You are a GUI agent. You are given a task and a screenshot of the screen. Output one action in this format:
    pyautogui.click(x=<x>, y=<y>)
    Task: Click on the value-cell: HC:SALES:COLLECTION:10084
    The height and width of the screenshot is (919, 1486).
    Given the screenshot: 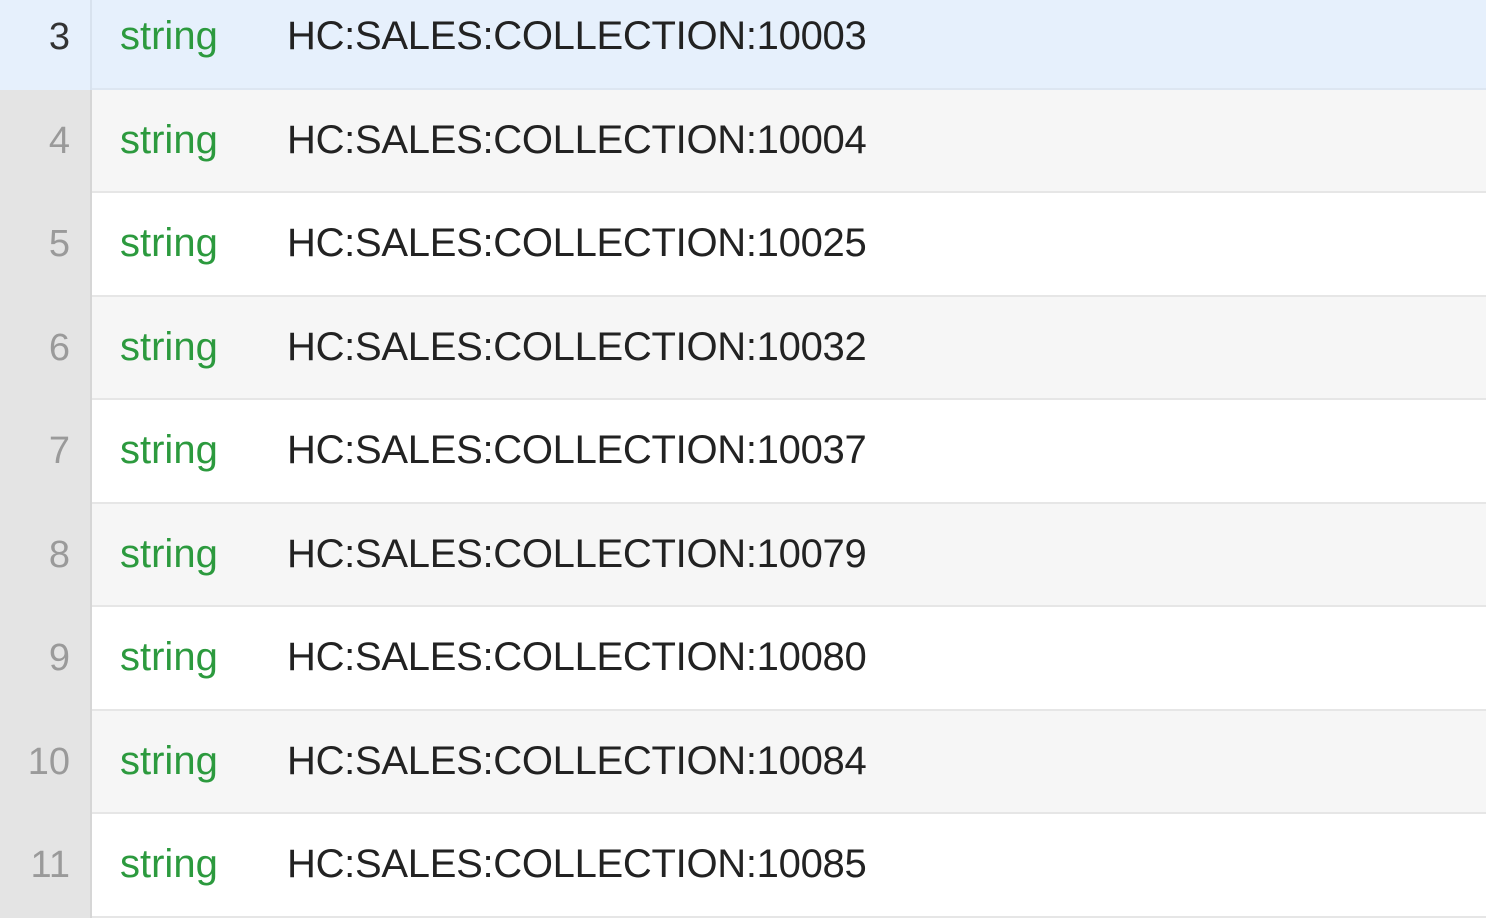 What is the action you would take?
    pyautogui.click(x=577, y=761)
    